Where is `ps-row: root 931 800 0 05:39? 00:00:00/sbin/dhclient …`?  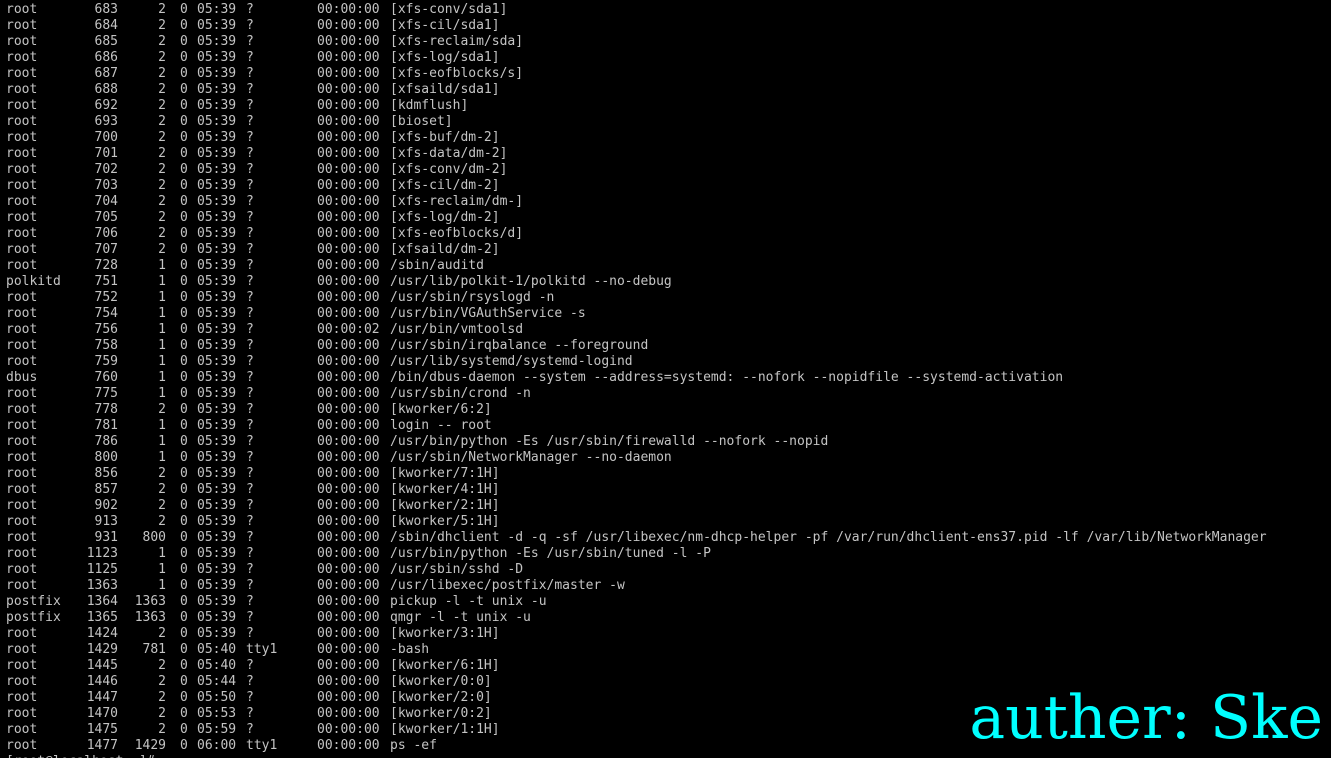 ps-row: root 931 800 0 05:39? 00:00:00/sbin/dhclient … is located at coordinates (665, 538).